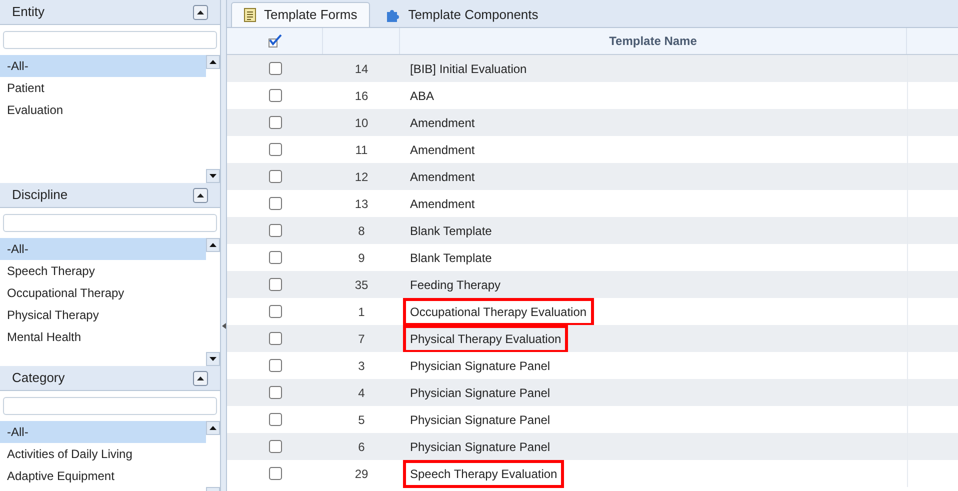 The width and height of the screenshot is (958, 491). I want to click on document-icon, so click(250, 15).